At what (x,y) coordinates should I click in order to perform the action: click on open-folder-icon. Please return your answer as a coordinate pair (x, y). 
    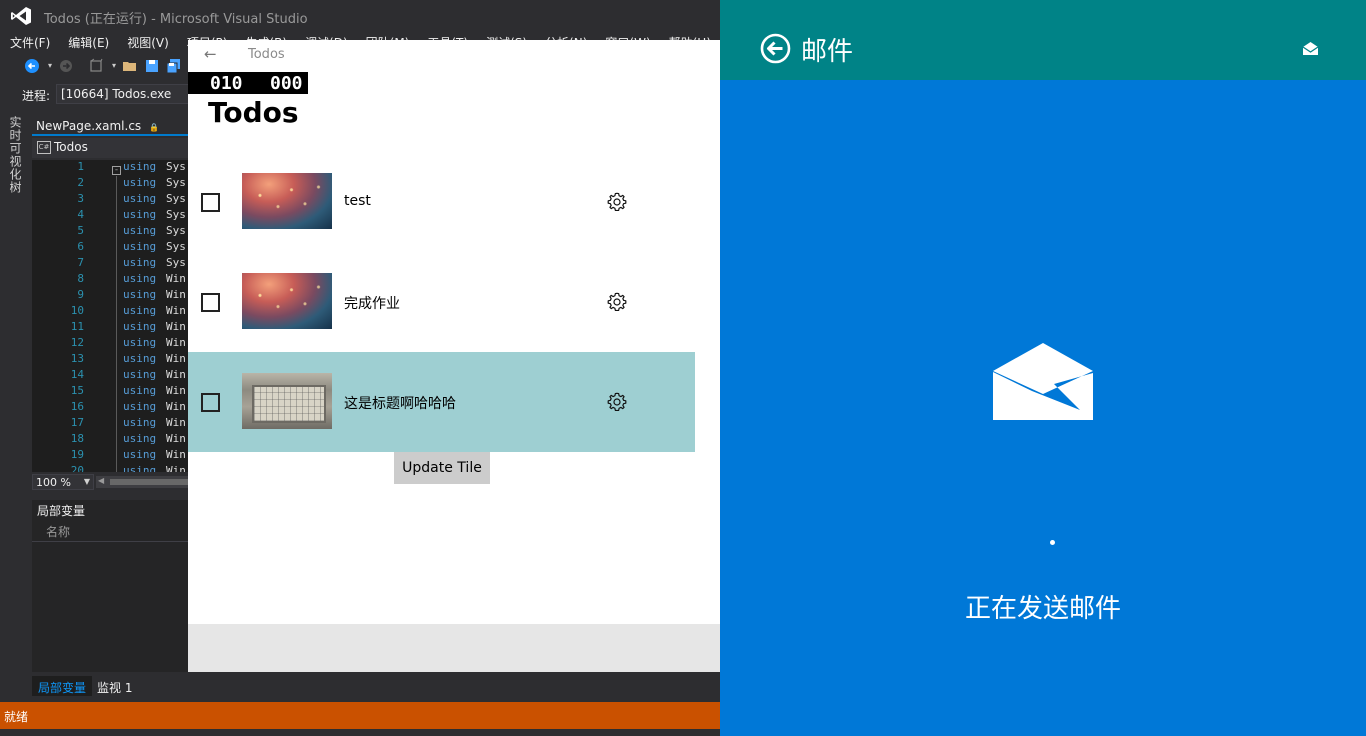
    Looking at the image, I should click on (130, 66).